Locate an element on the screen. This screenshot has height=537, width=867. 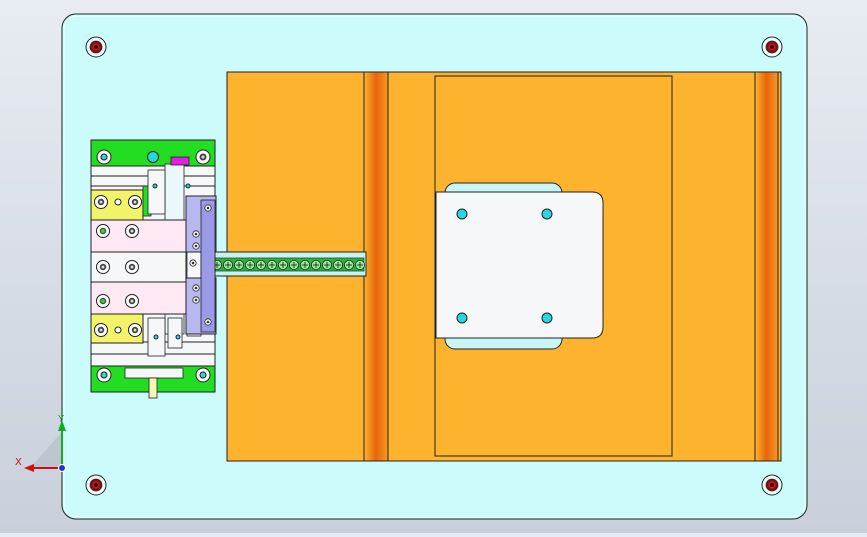
coordinate-triad is located at coordinates (45, 446).